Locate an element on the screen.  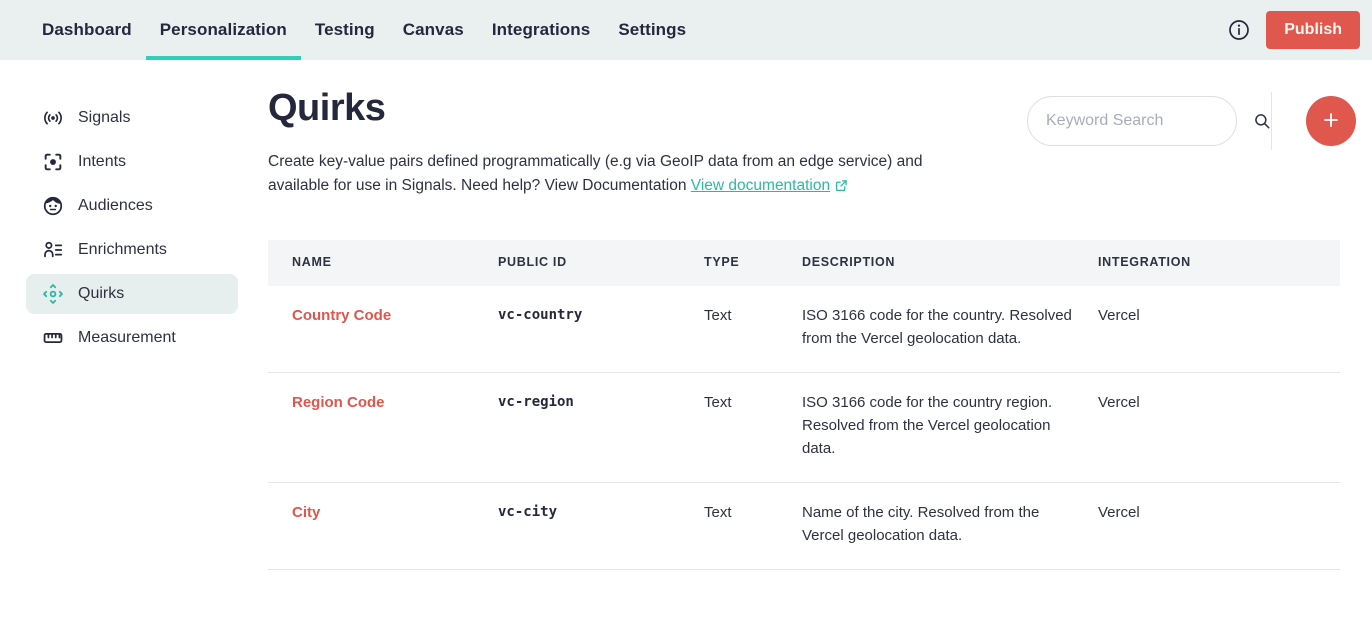
search-icon is located at coordinates (1262, 121).